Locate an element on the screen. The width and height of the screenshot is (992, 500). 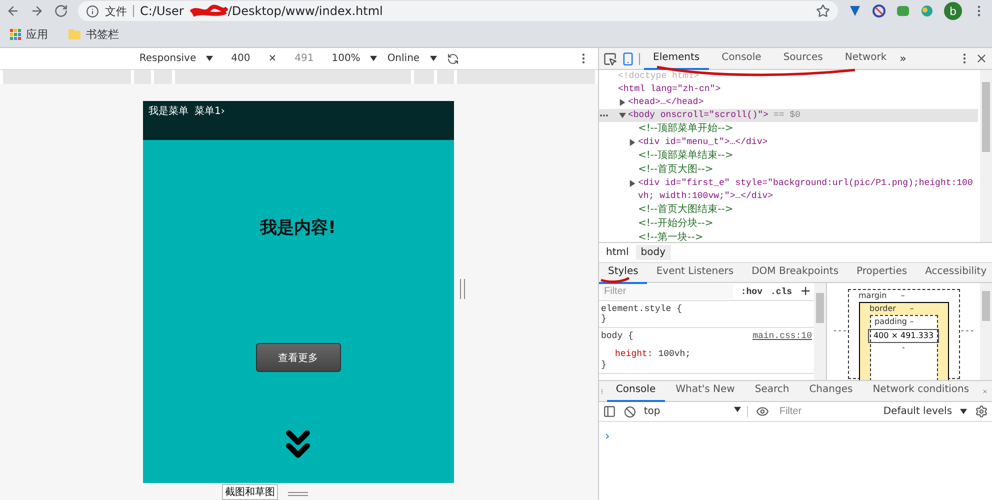
sidebar-tab: Accessibility is located at coordinates (954, 273).